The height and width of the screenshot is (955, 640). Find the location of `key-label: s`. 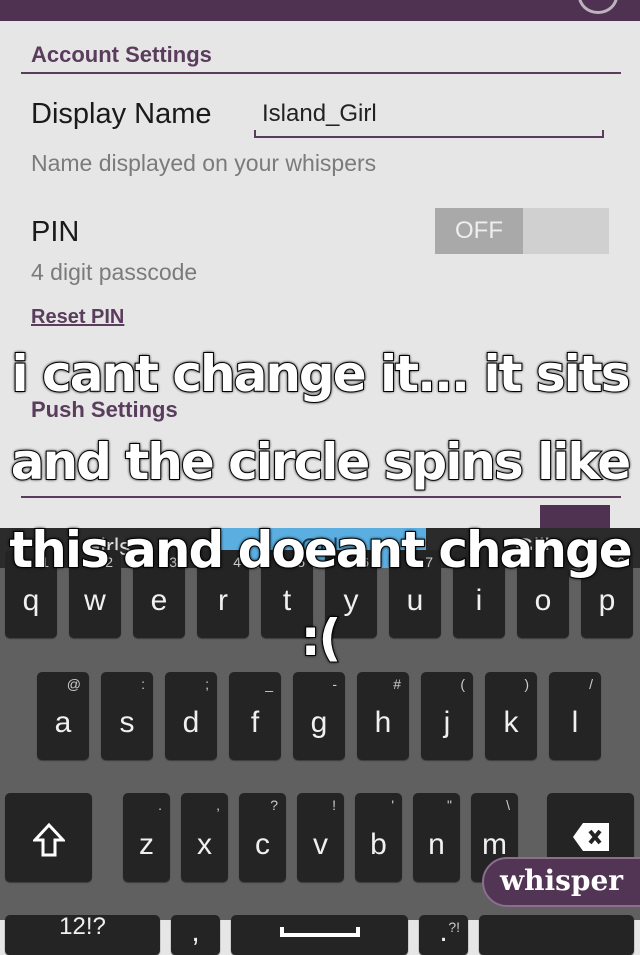

key-label: s is located at coordinates (127, 722).